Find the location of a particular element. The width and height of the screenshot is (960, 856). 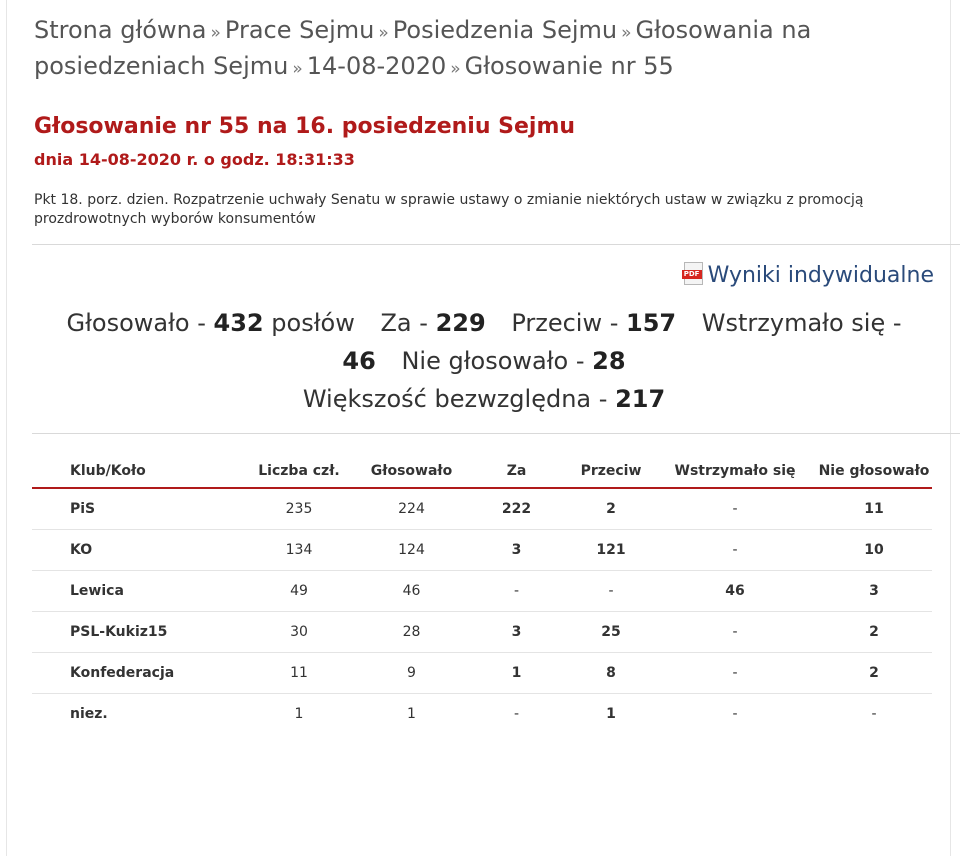

table-row: PiS 235 224 222 2 - 11 is located at coordinates (482, 509).